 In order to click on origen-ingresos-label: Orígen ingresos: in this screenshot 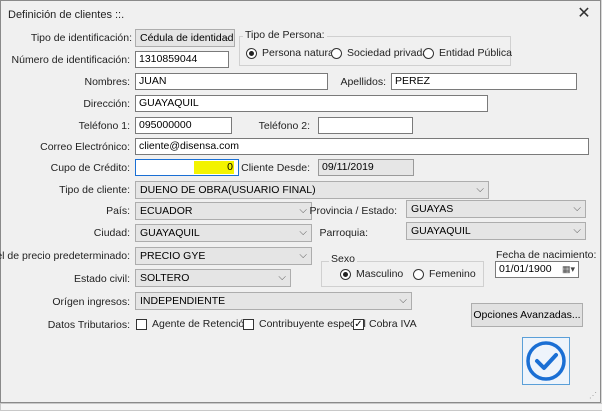, I will do `click(91, 302)`.